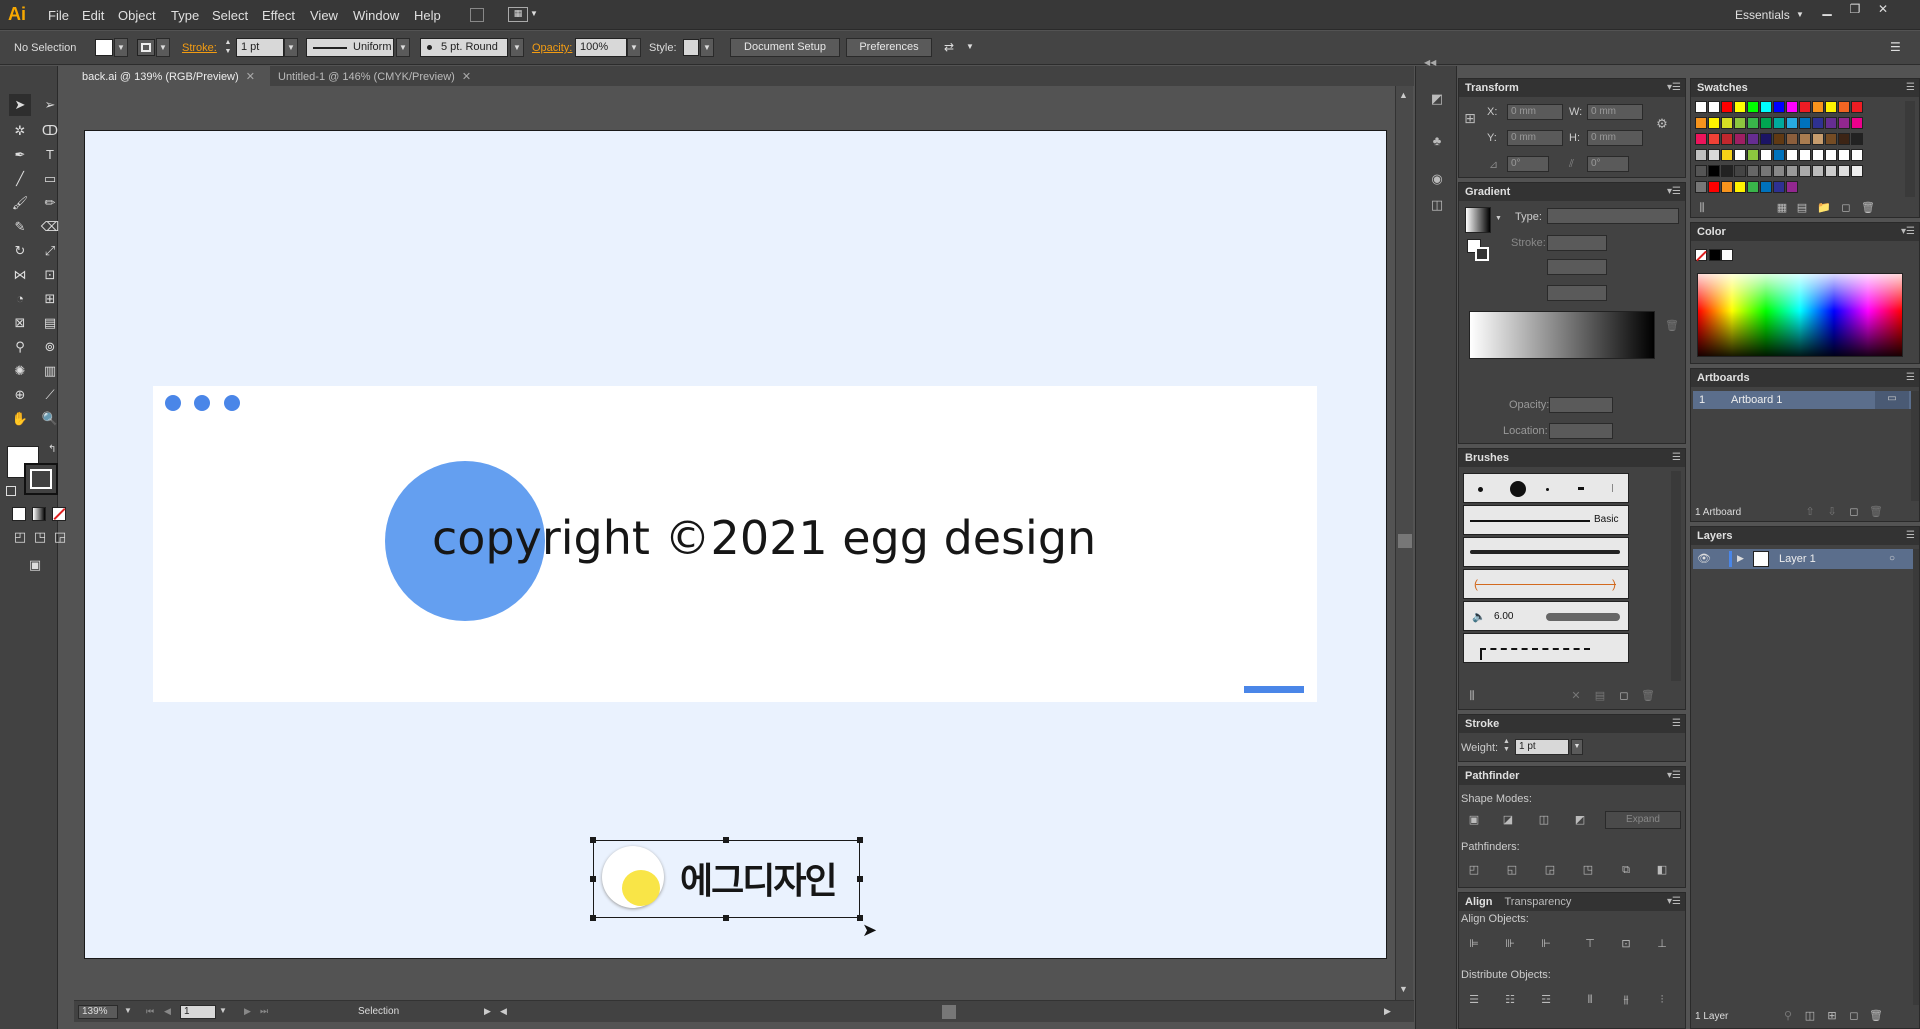 The image size is (1920, 1029). I want to click on vertical-scroll-thumb, so click(1405, 541).